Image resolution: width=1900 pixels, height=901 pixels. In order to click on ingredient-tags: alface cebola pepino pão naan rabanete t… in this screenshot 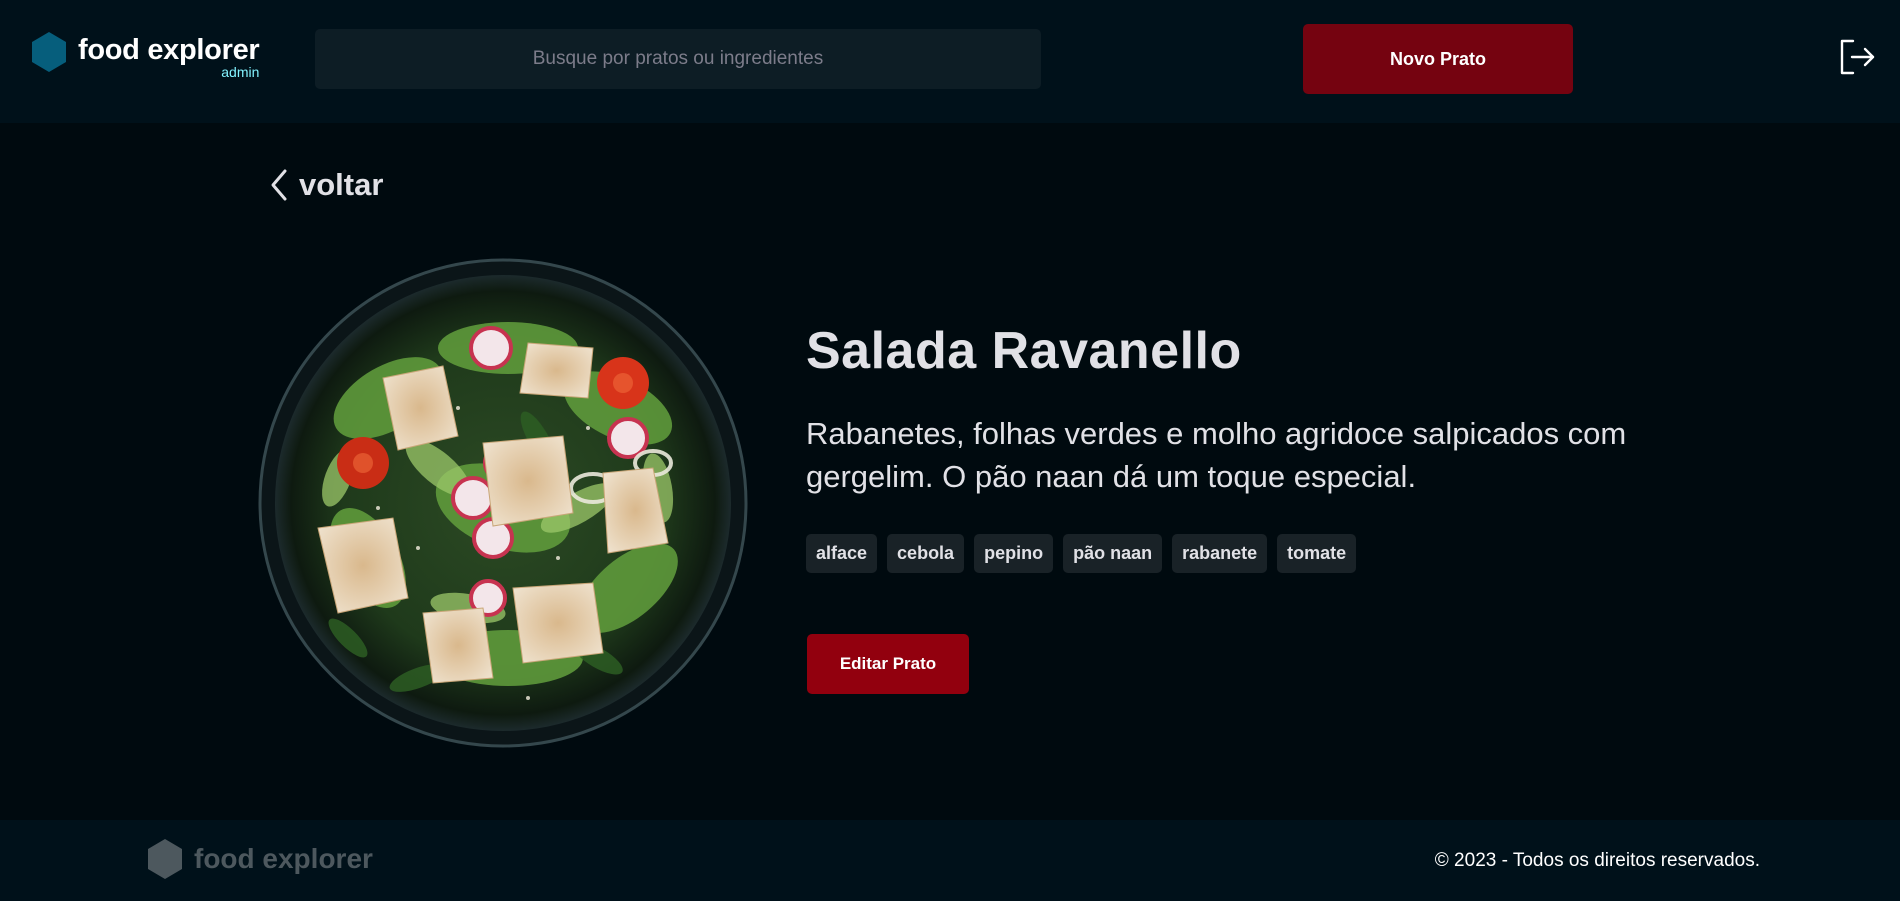, I will do `click(1236, 553)`.